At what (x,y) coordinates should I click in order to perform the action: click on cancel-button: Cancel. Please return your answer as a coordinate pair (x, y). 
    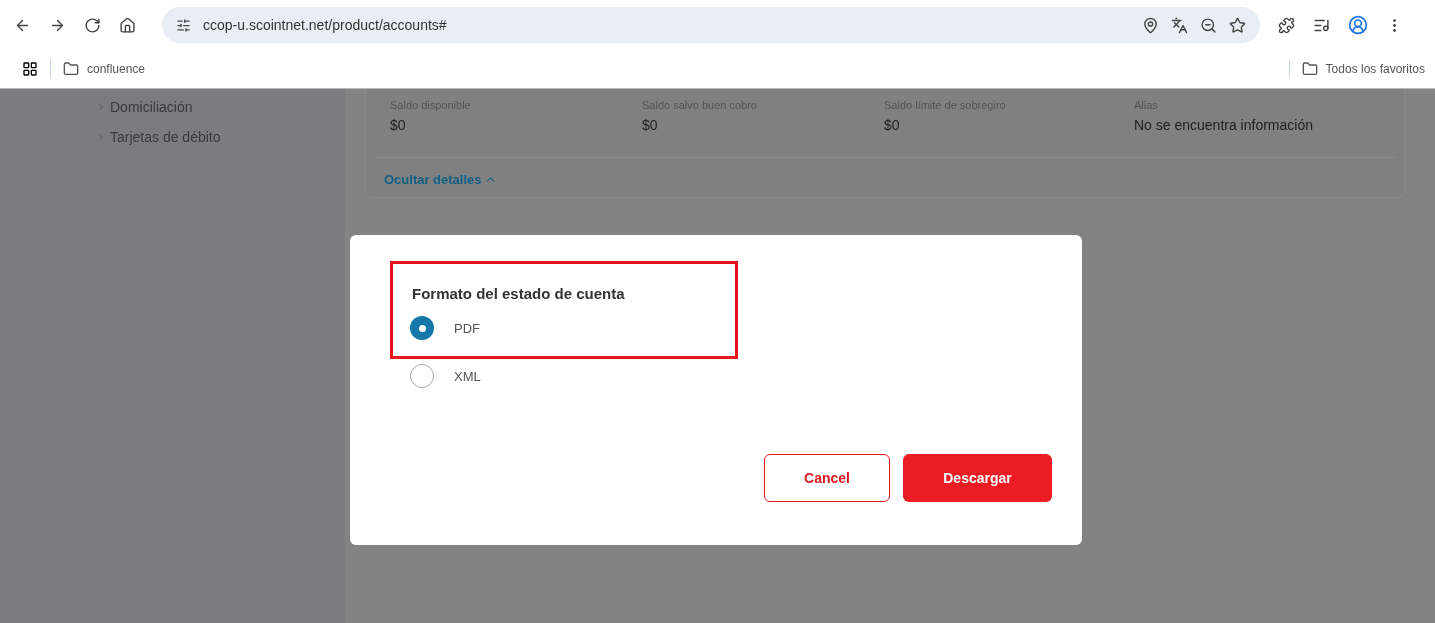
    Looking at the image, I should click on (827, 478).